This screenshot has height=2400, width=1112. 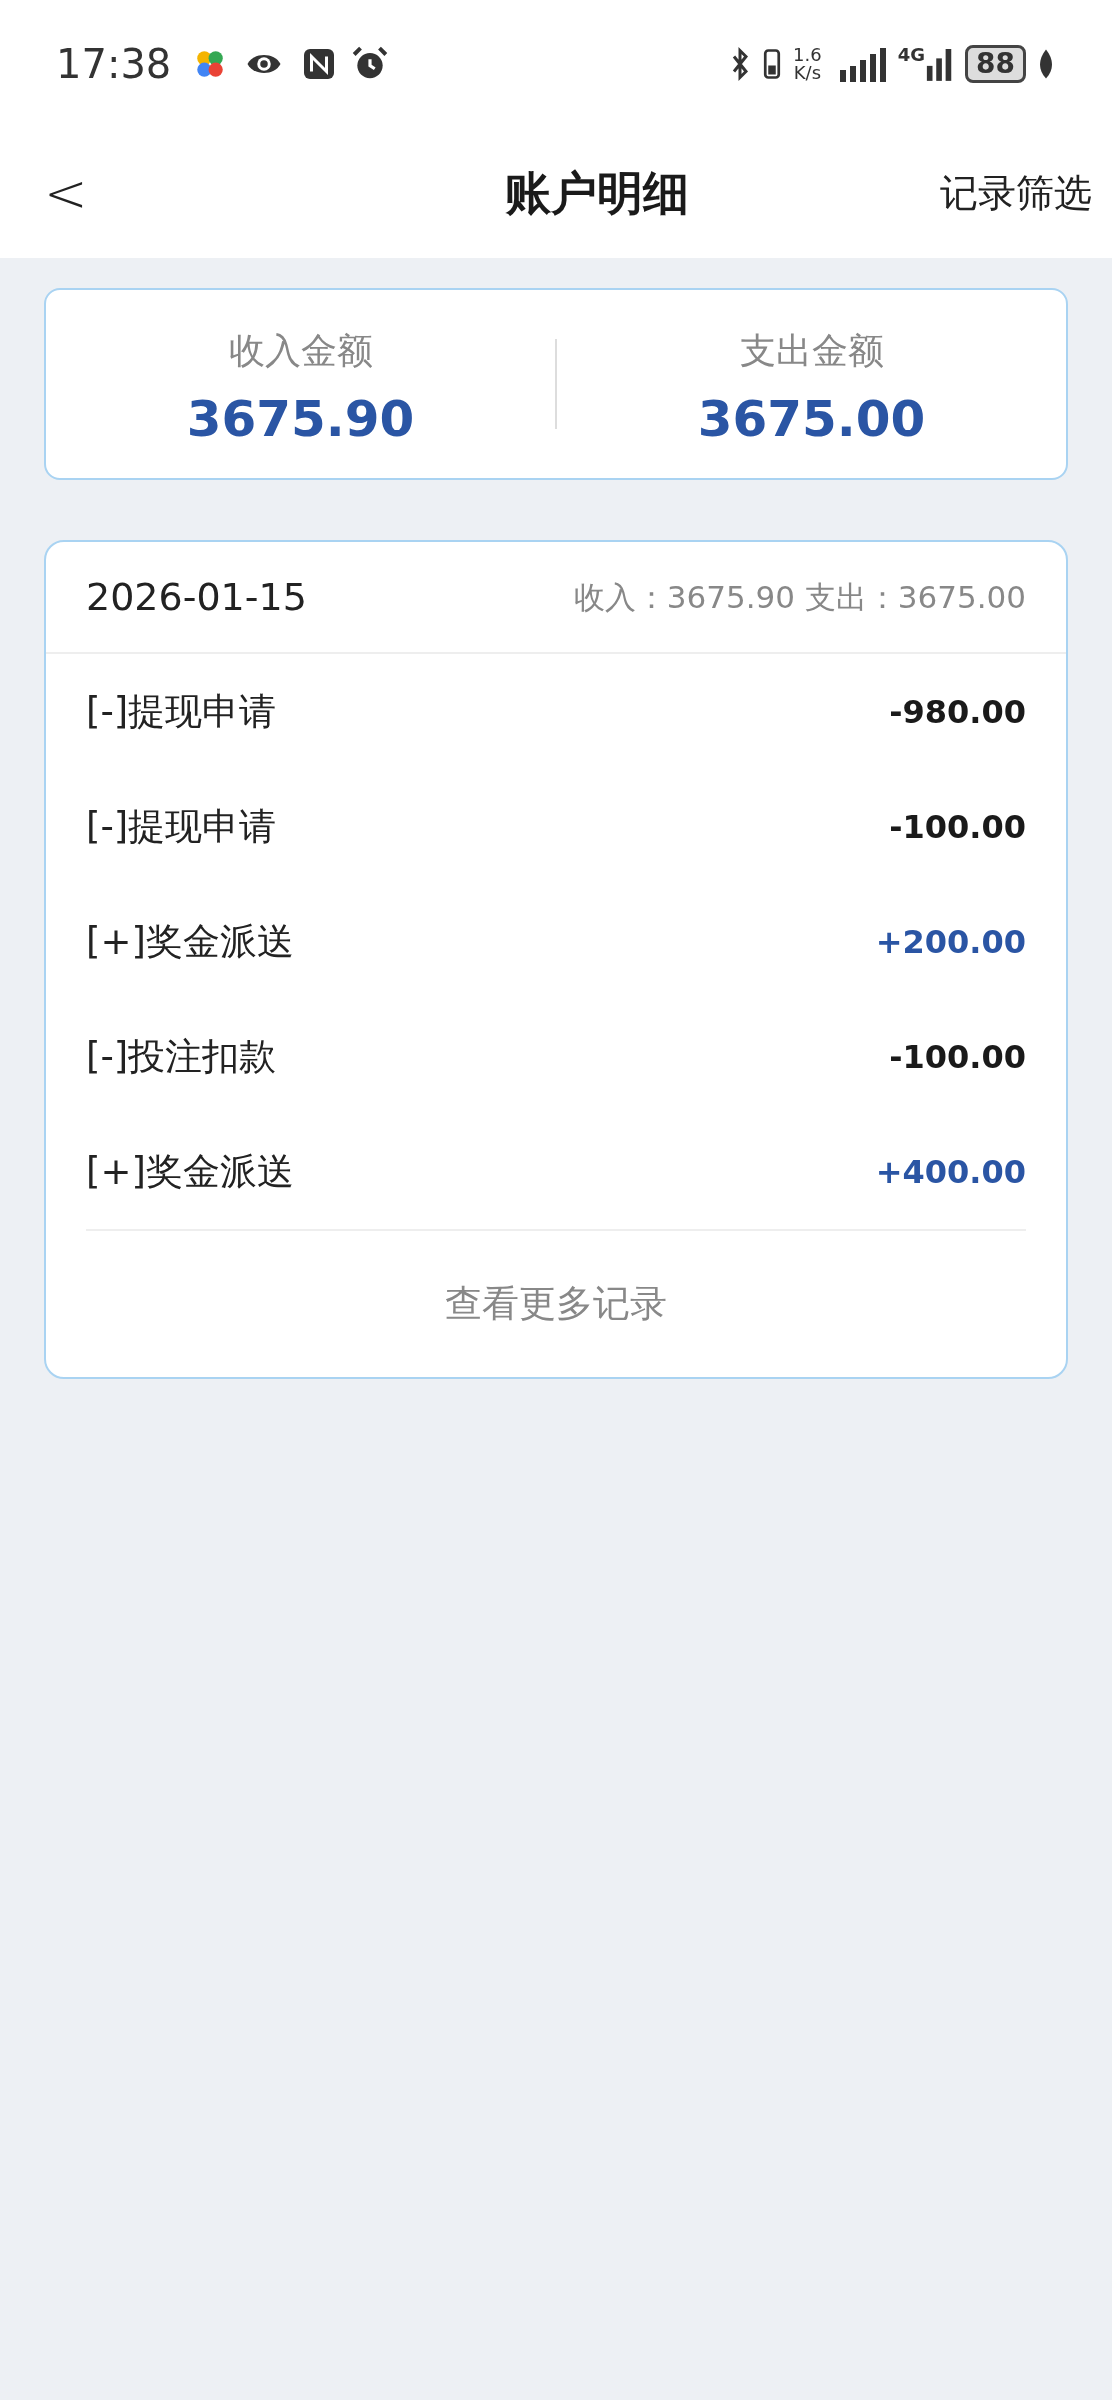 I want to click on view-more-button: 查看更多记录, so click(x=556, y=1304).